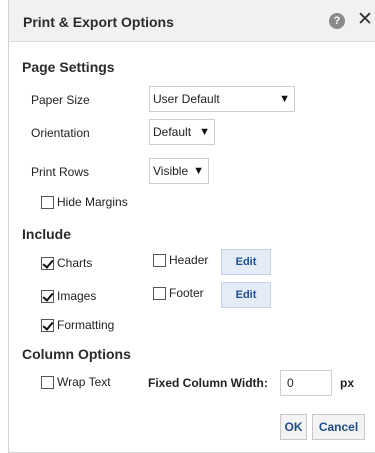 The image size is (375, 453). Describe the element at coordinates (337, 21) in the screenshot. I see `help-icon: ?` at that location.